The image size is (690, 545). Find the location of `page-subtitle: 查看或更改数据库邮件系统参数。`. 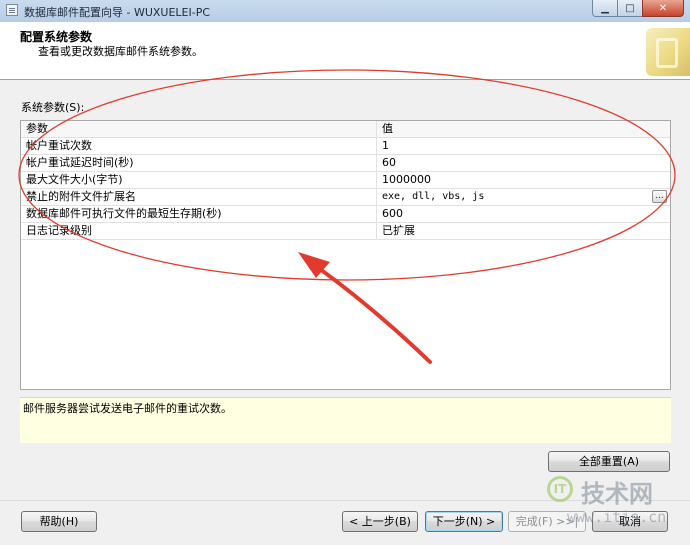

page-subtitle: 查看或更改数据库邮件系统参数。 is located at coordinates (120, 51).